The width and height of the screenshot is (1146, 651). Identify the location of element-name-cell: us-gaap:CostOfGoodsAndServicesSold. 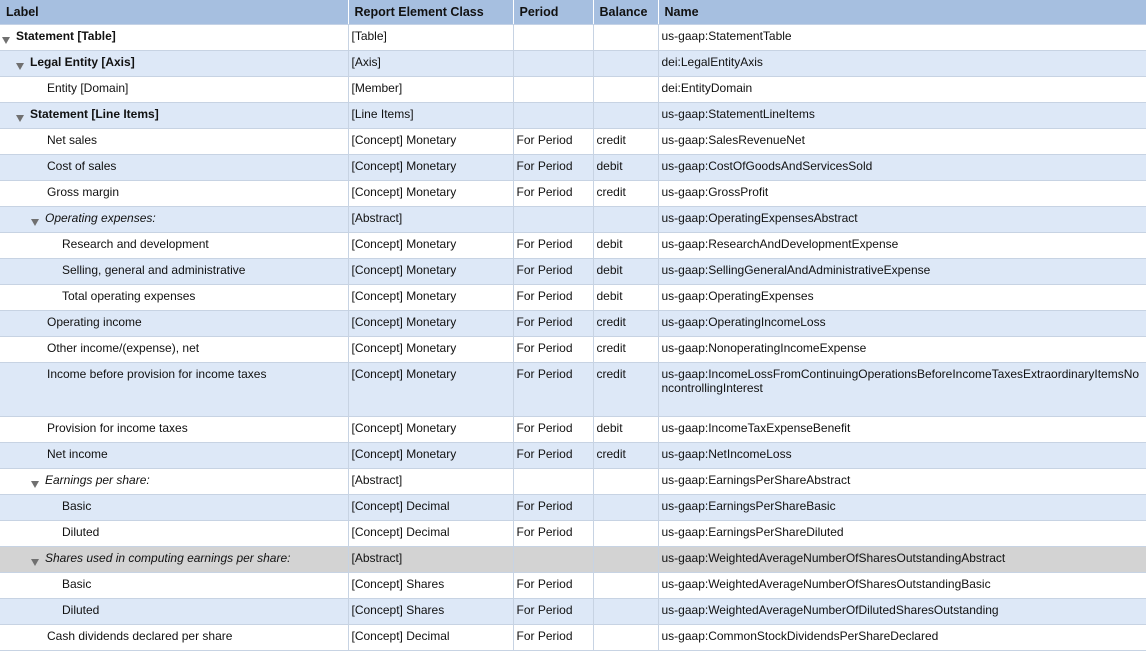
(902, 167).